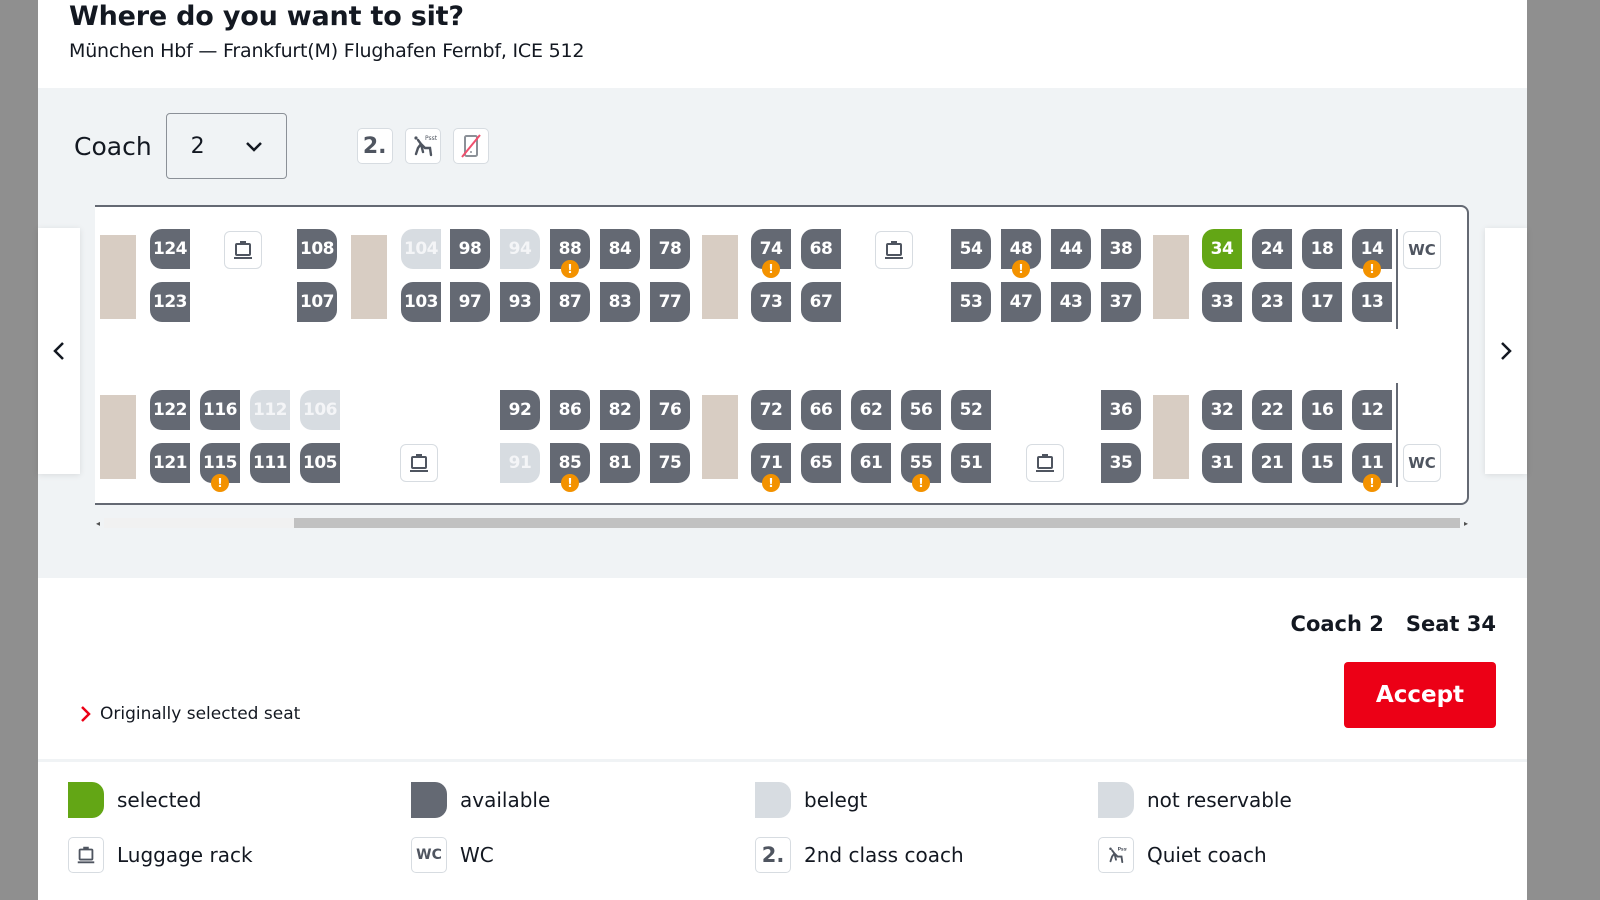 The image size is (1600, 900). I want to click on seat-68: 68, so click(821, 249).